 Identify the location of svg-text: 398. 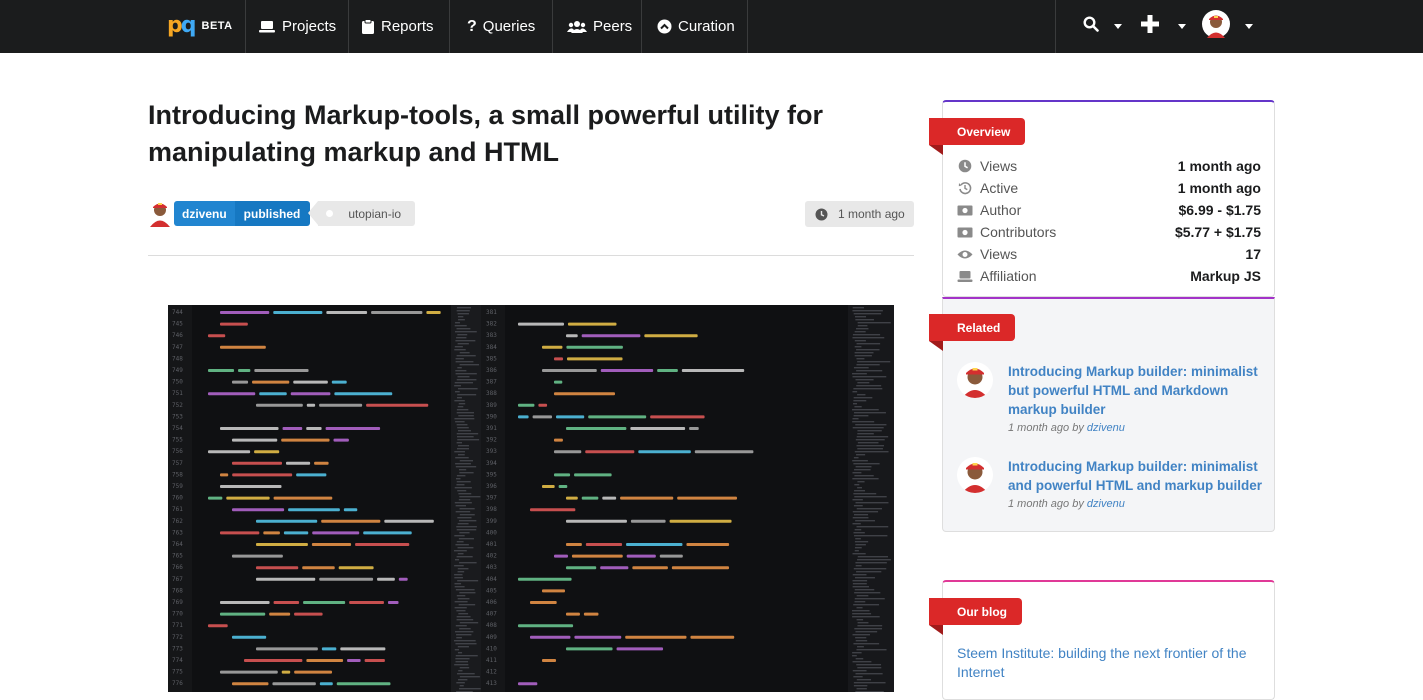
(491, 509).